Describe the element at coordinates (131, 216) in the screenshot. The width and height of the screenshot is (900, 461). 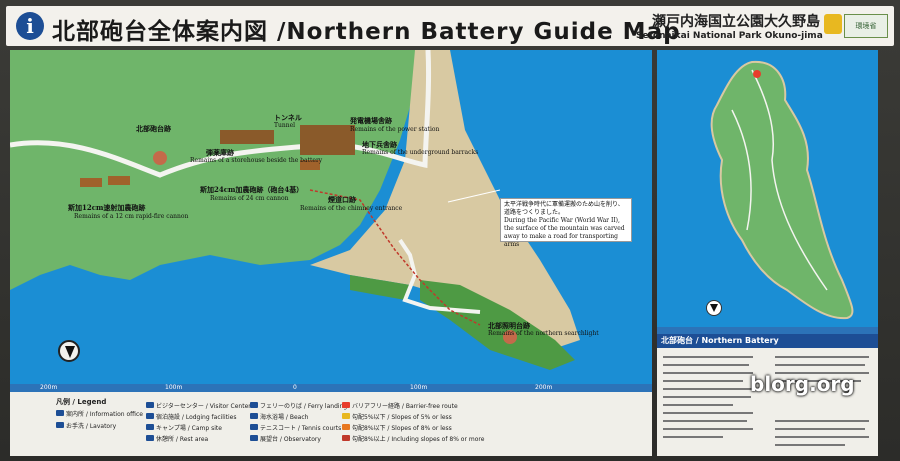
I see `rapid-cannon-label-en: Remains of a 12 cm rapid-fire cannon` at that location.